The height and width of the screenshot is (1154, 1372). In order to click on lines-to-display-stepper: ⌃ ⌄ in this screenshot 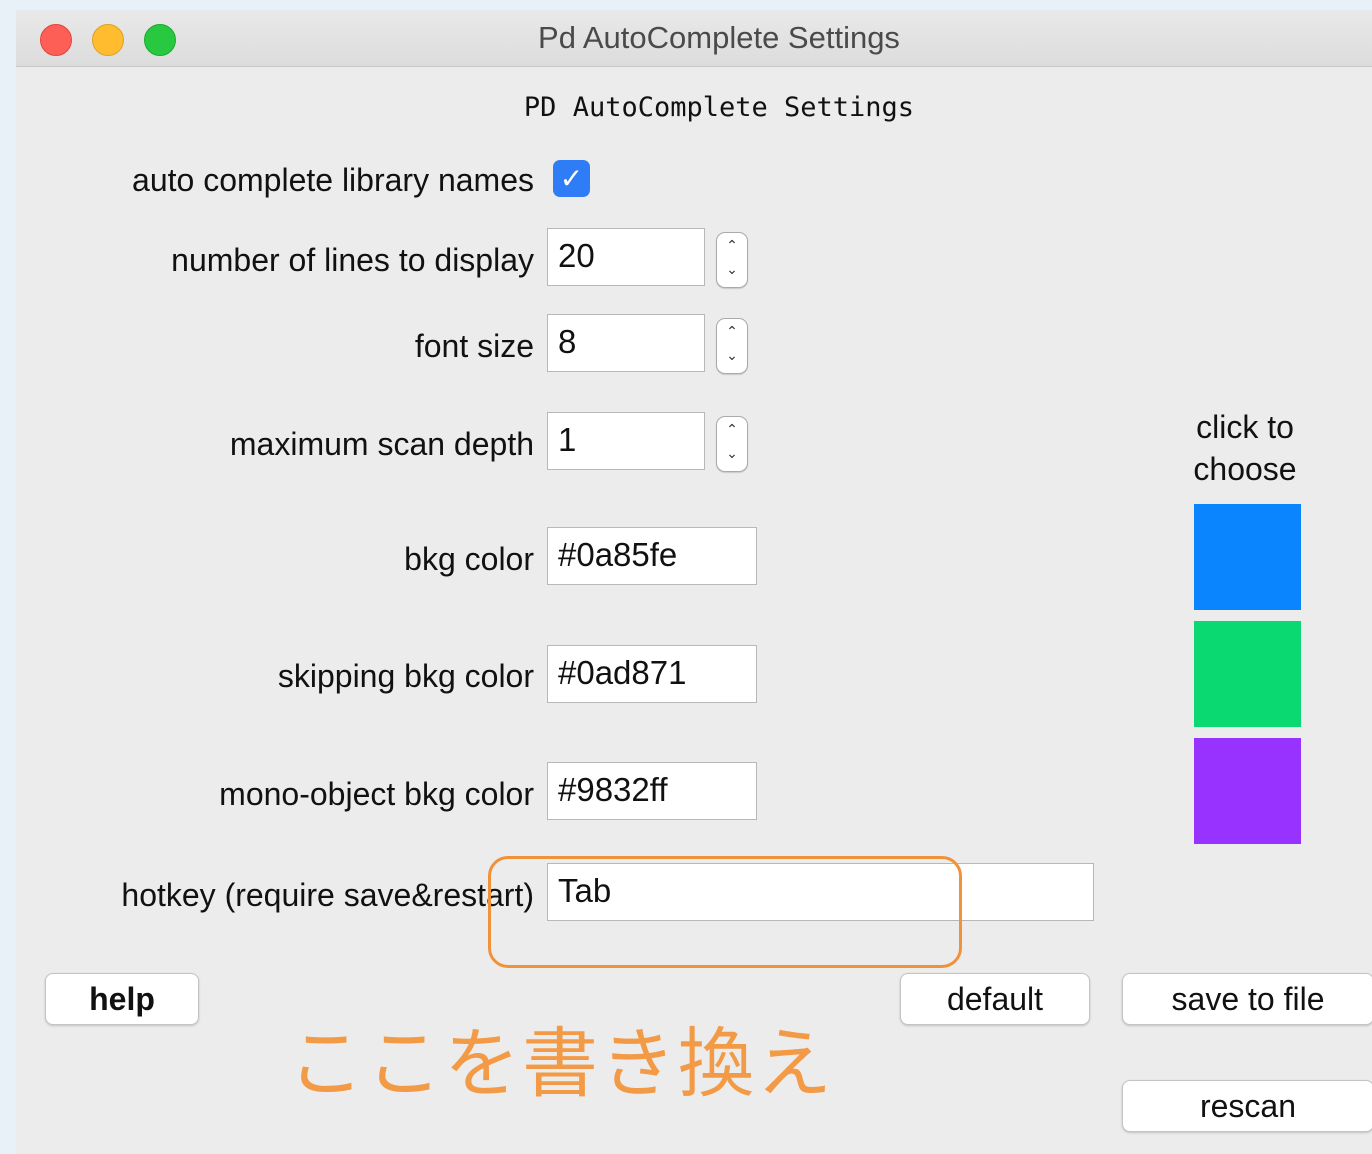, I will do `click(732, 260)`.